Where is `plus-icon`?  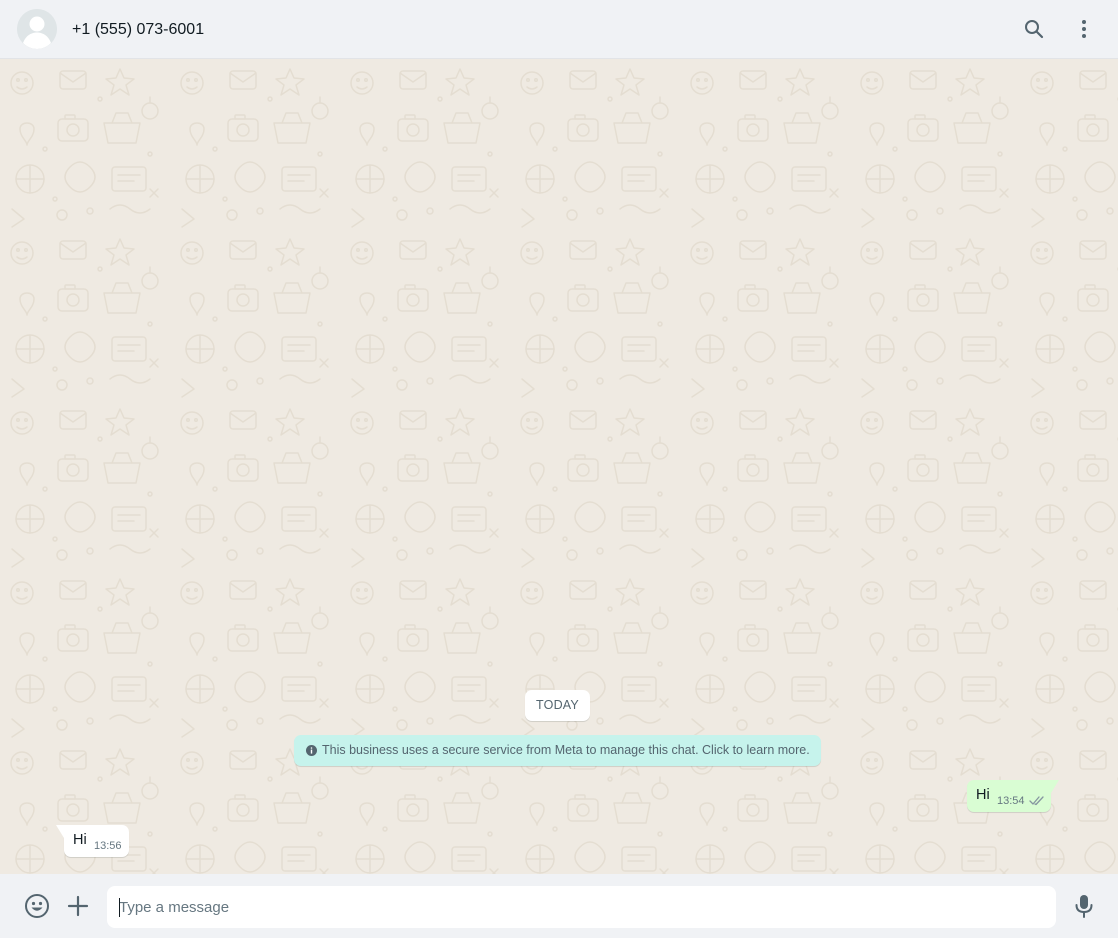 plus-icon is located at coordinates (78, 906).